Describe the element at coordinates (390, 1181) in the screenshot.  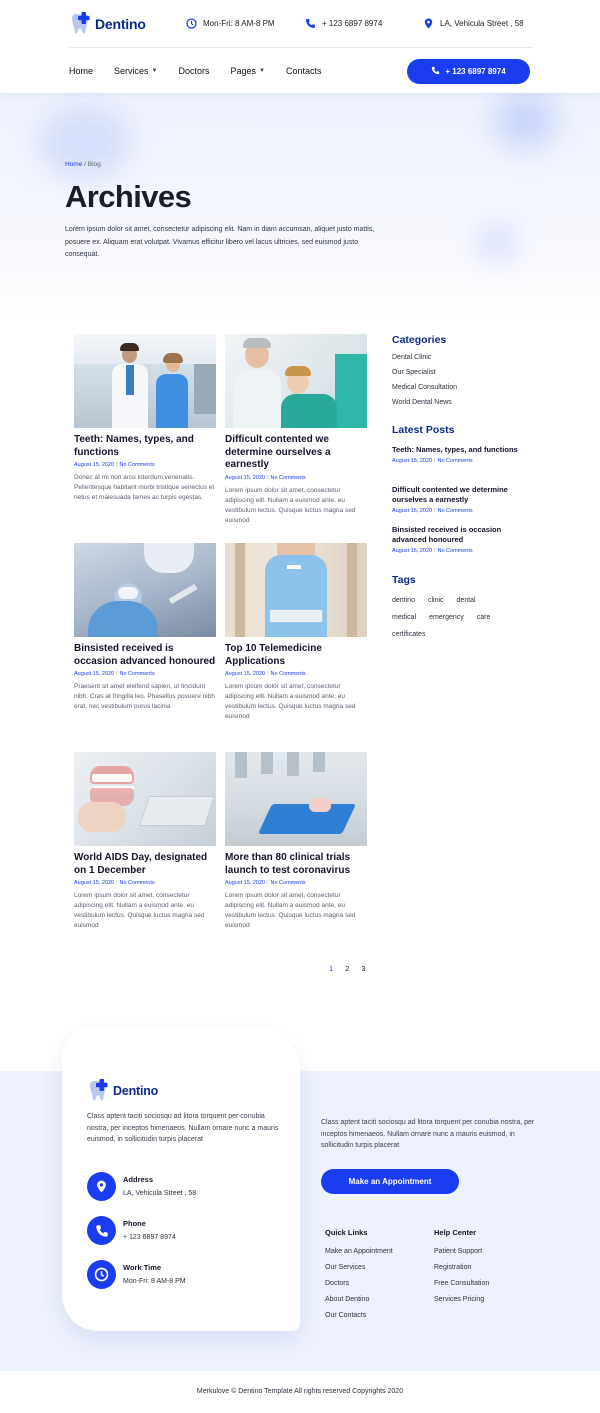
I see `make-appointment-button: Make an Appointment` at that location.